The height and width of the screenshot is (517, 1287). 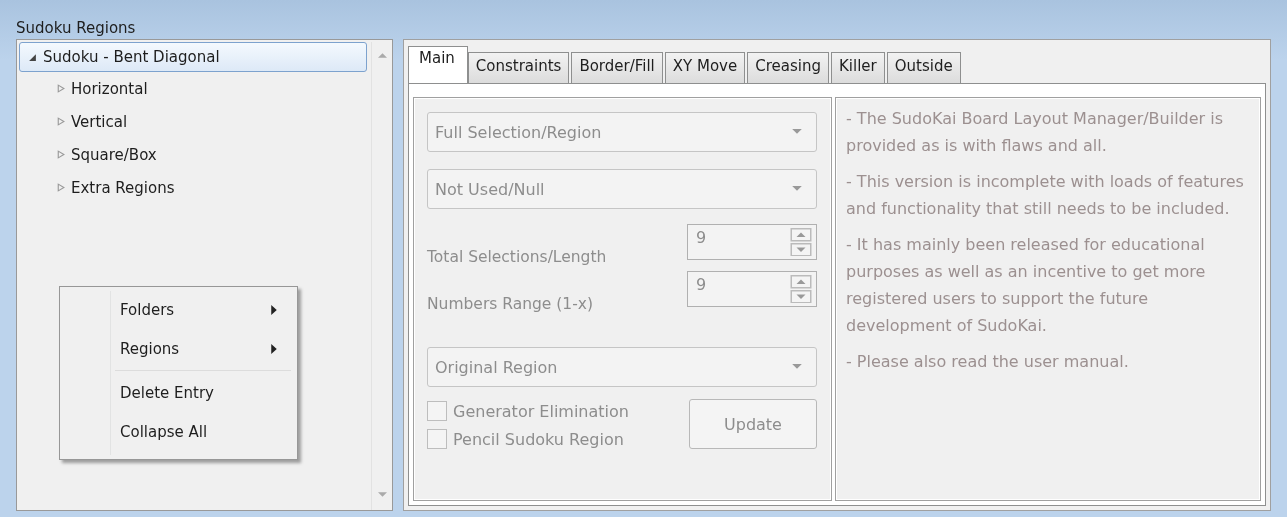 What do you see at coordinates (177, 392) in the screenshot?
I see `menu-item: Delete Entry` at bounding box center [177, 392].